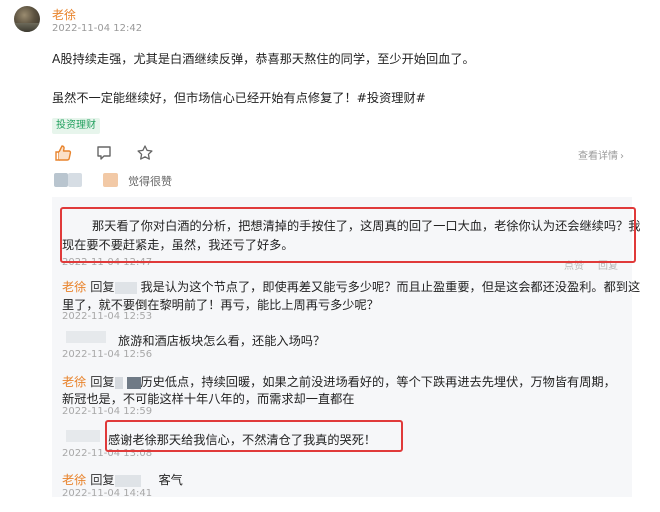 This screenshot has width=660, height=512. I want to click on view-detail-link: 查看详情 ›, so click(601, 154).